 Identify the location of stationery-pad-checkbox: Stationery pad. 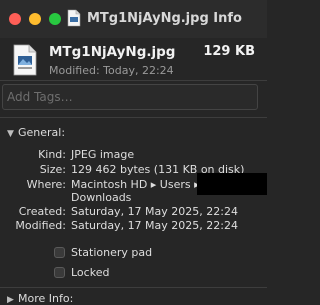
(103, 252).